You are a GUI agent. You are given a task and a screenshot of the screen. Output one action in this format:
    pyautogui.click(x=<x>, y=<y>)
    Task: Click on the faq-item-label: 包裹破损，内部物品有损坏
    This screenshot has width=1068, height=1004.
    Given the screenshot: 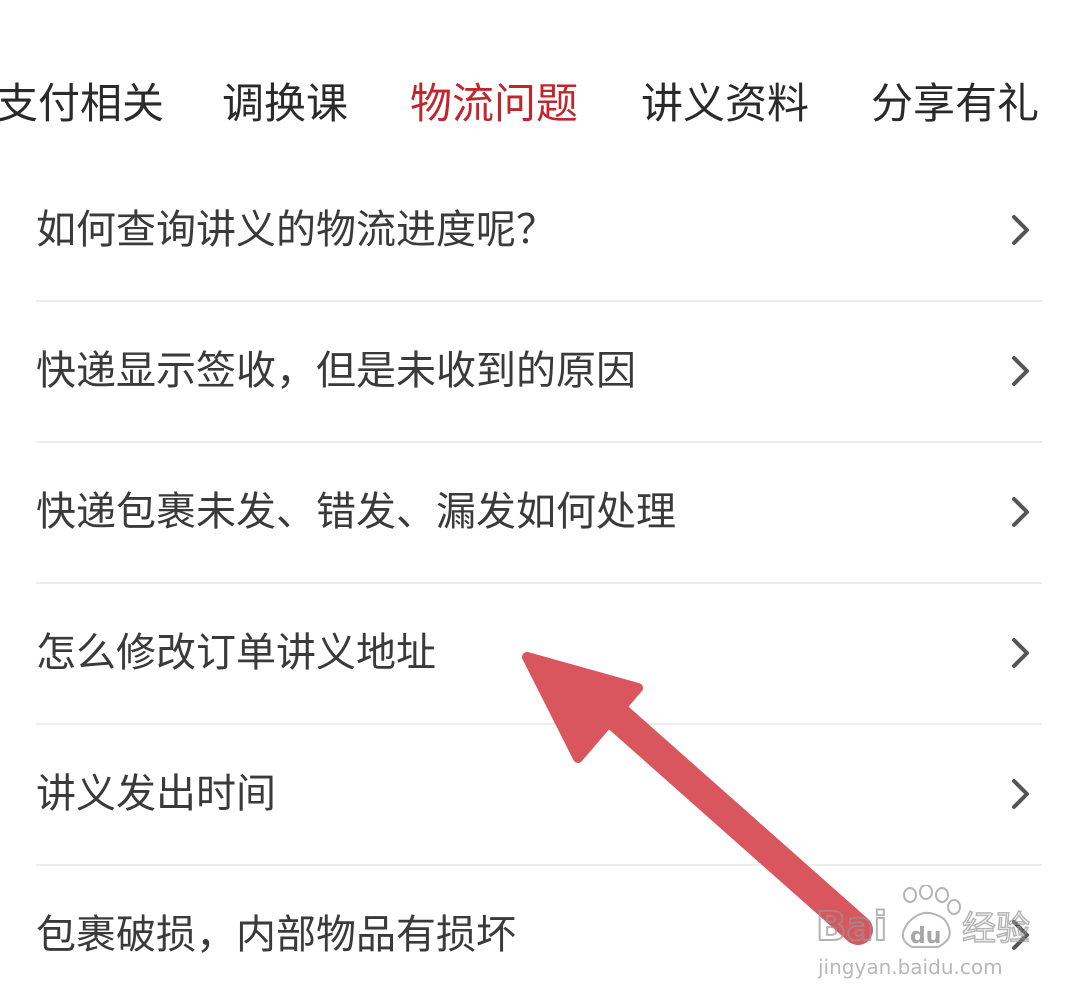 What is the action you would take?
    pyautogui.click(x=276, y=935)
    